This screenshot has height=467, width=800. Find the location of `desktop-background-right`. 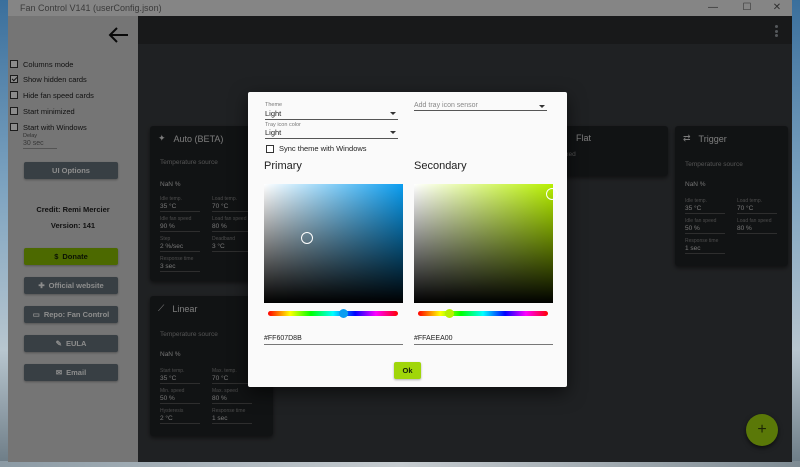

desktop-background-right is located at coordinates (796, 233).